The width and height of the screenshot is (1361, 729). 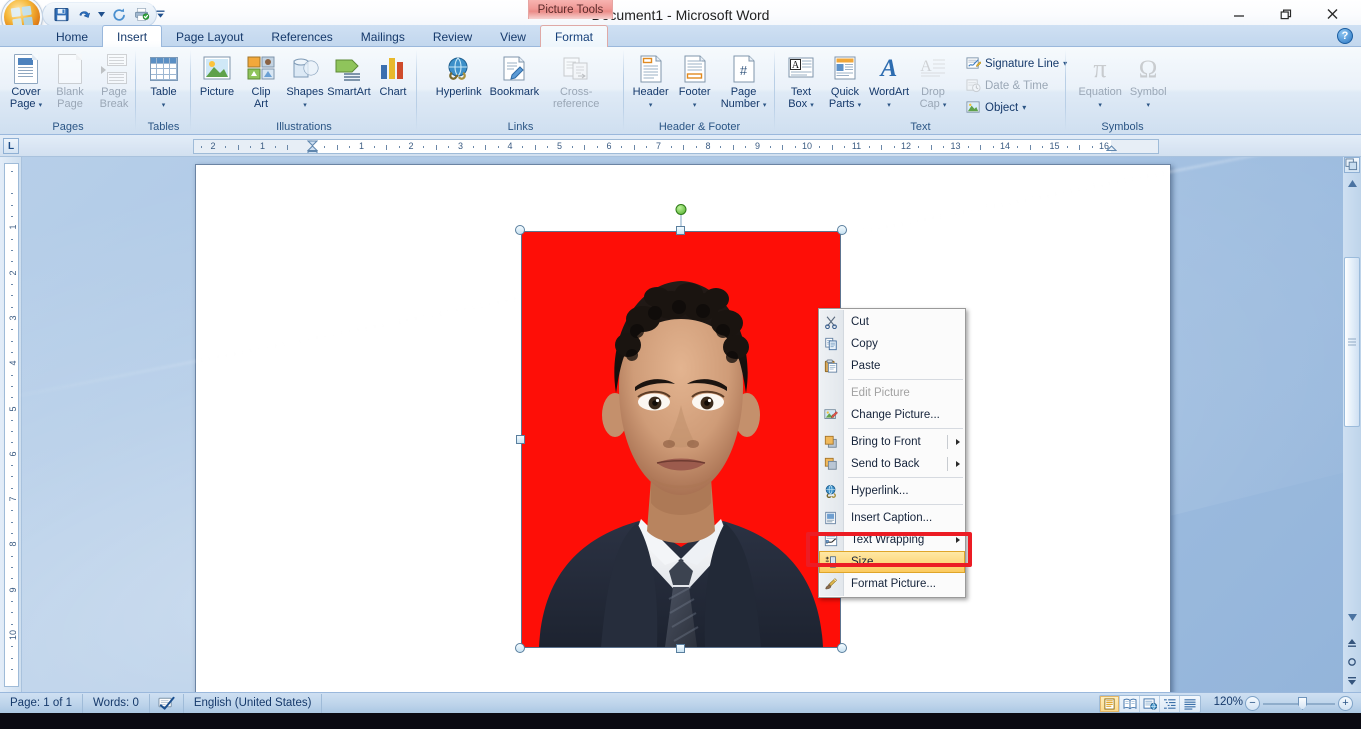 What do you see at coordinates (520, 230) in the screenshot?
I see `resize-handle-top-left` at bounding box center [520, 230].